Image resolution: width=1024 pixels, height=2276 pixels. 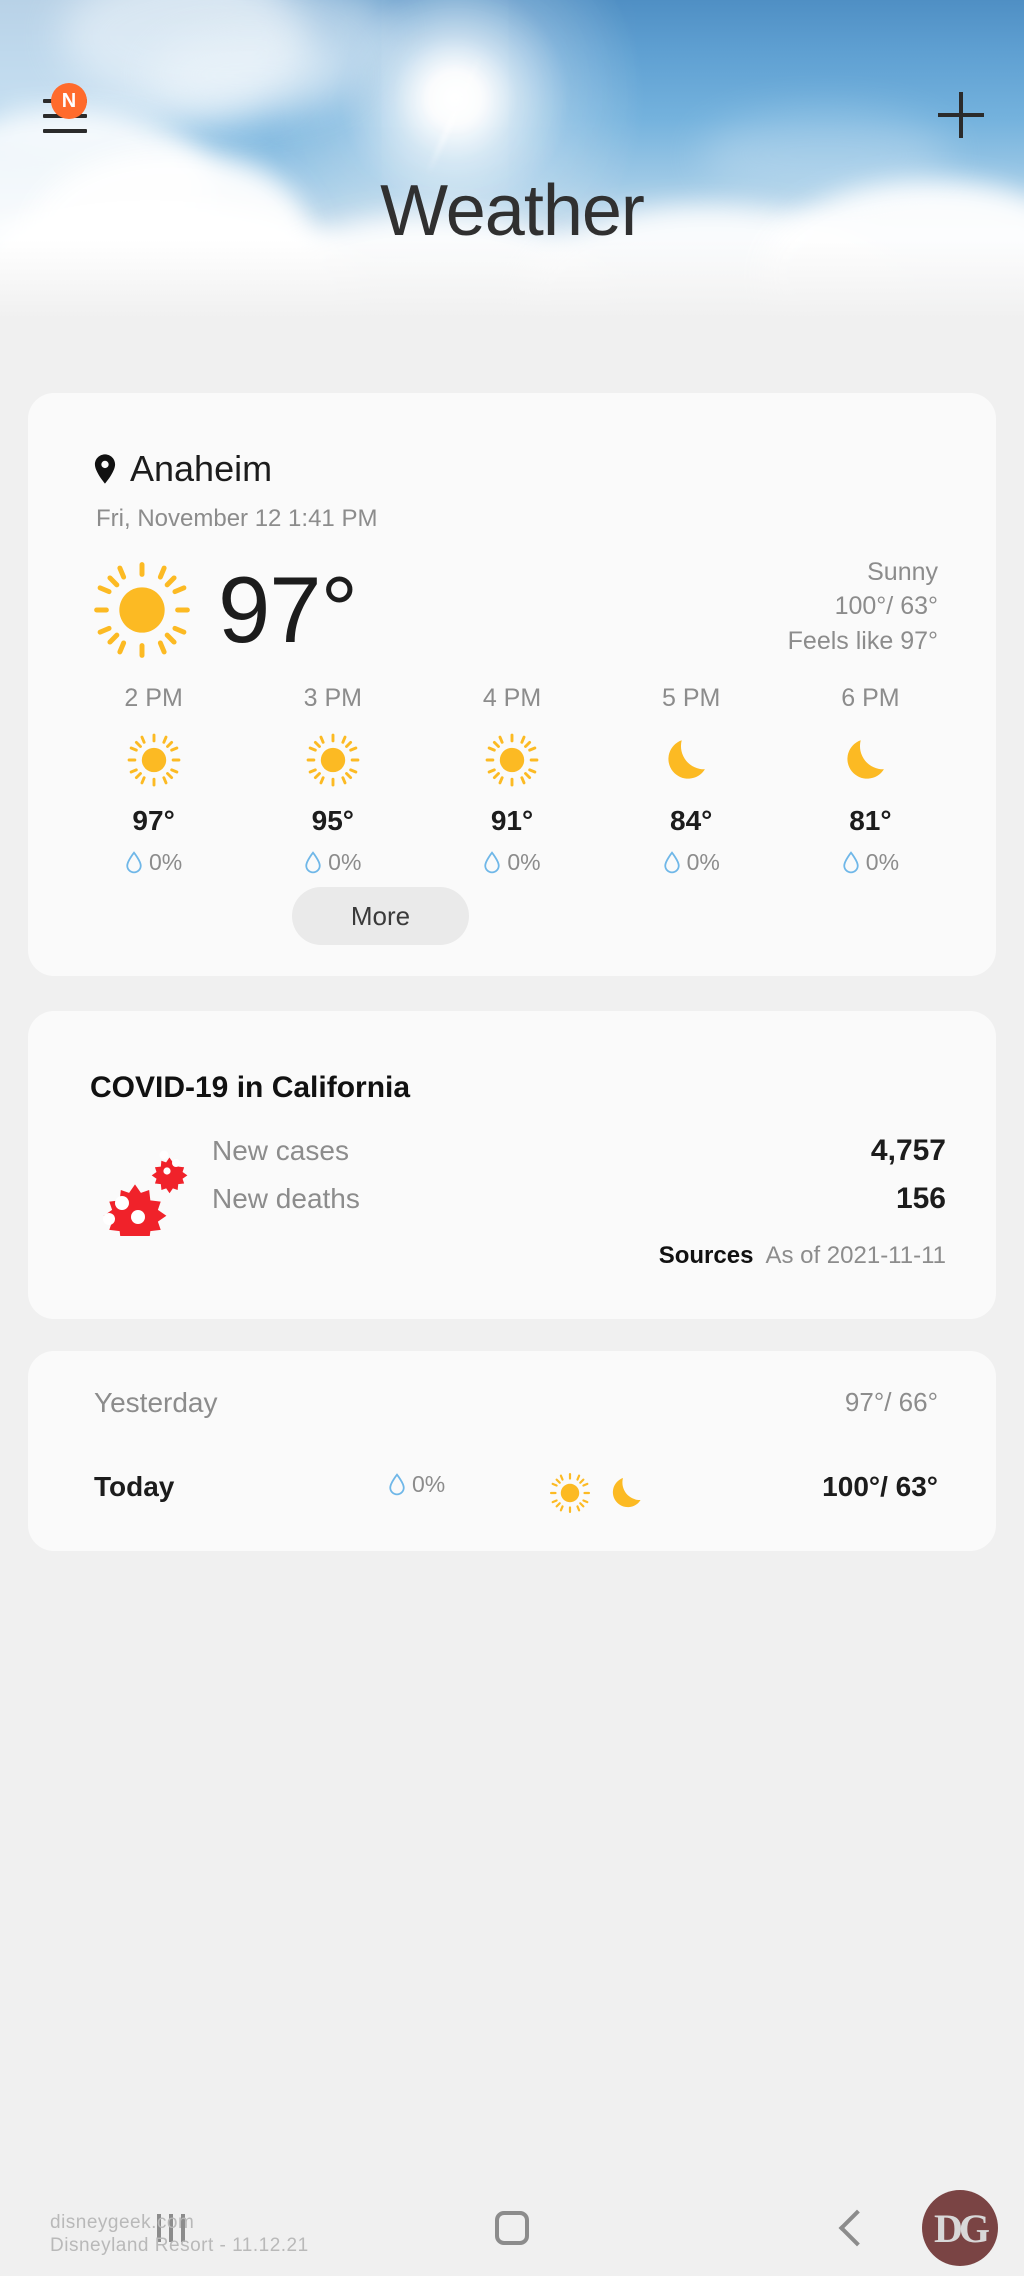 What do you see at coordinates (380, 916) in the screenshot?
I see `more-button: More` at bounding box center [380, 916].